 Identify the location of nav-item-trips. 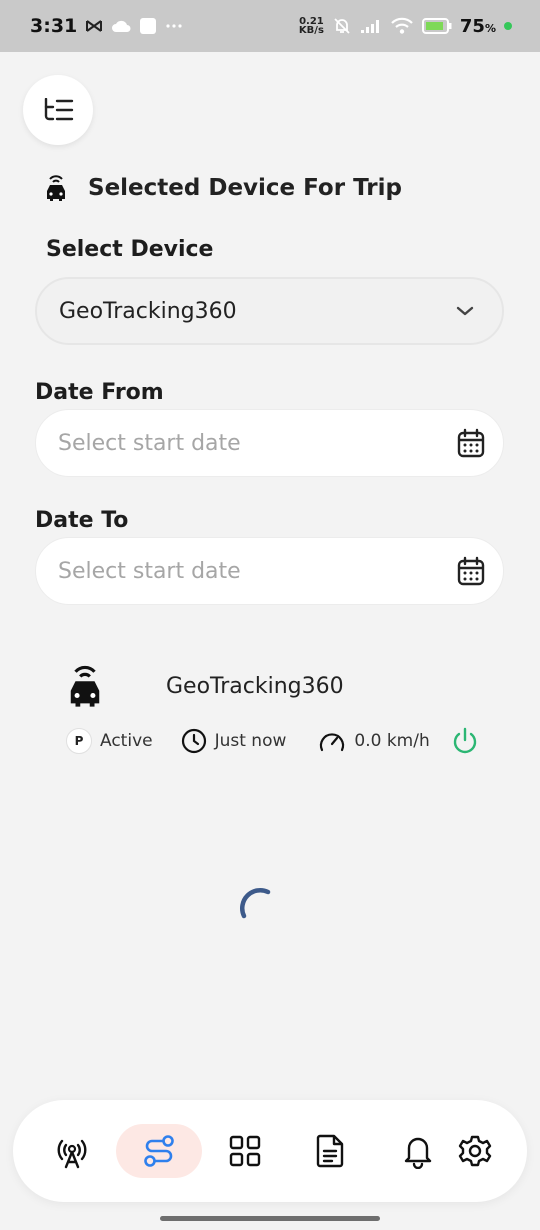
(159, 1151).